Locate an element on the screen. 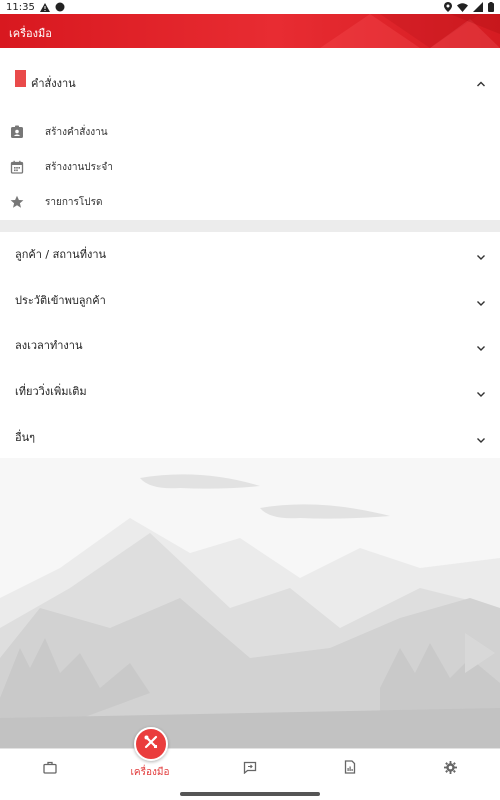  location-icon is located at coordinates (448, 7).